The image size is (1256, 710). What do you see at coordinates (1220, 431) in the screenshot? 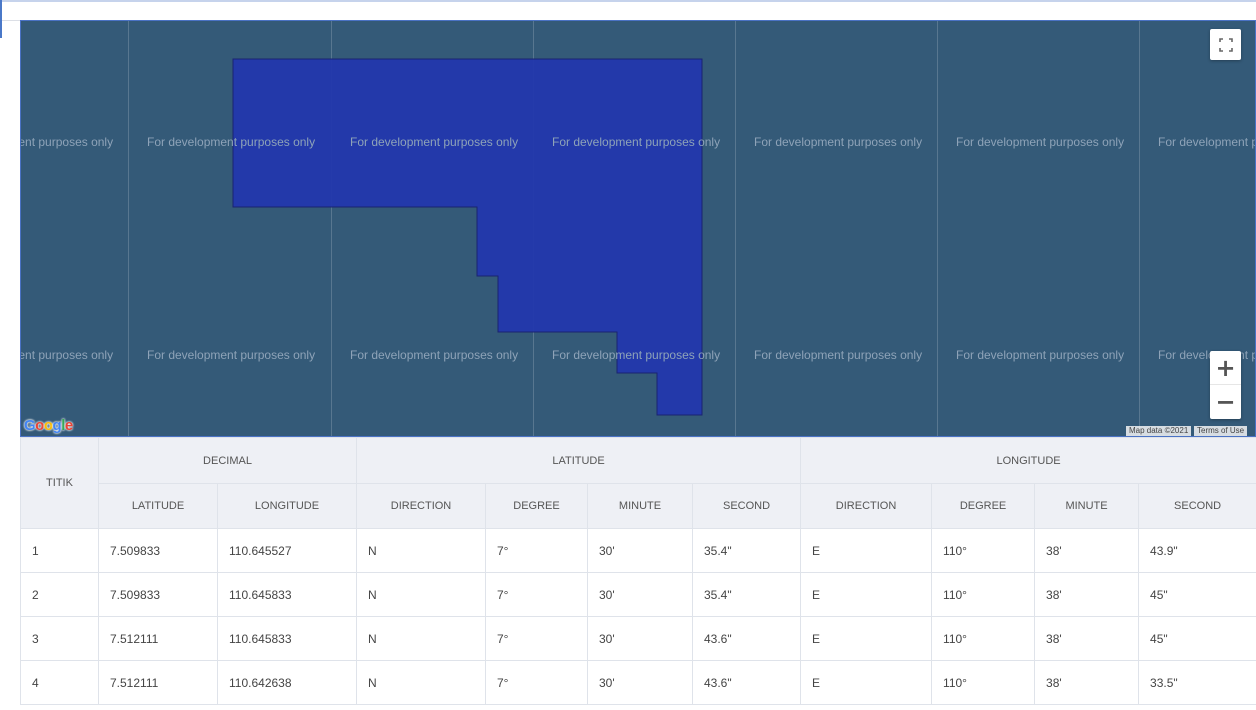
I see `terms-of-use-link: Terms of Use` at bounding box center [1220, 431].